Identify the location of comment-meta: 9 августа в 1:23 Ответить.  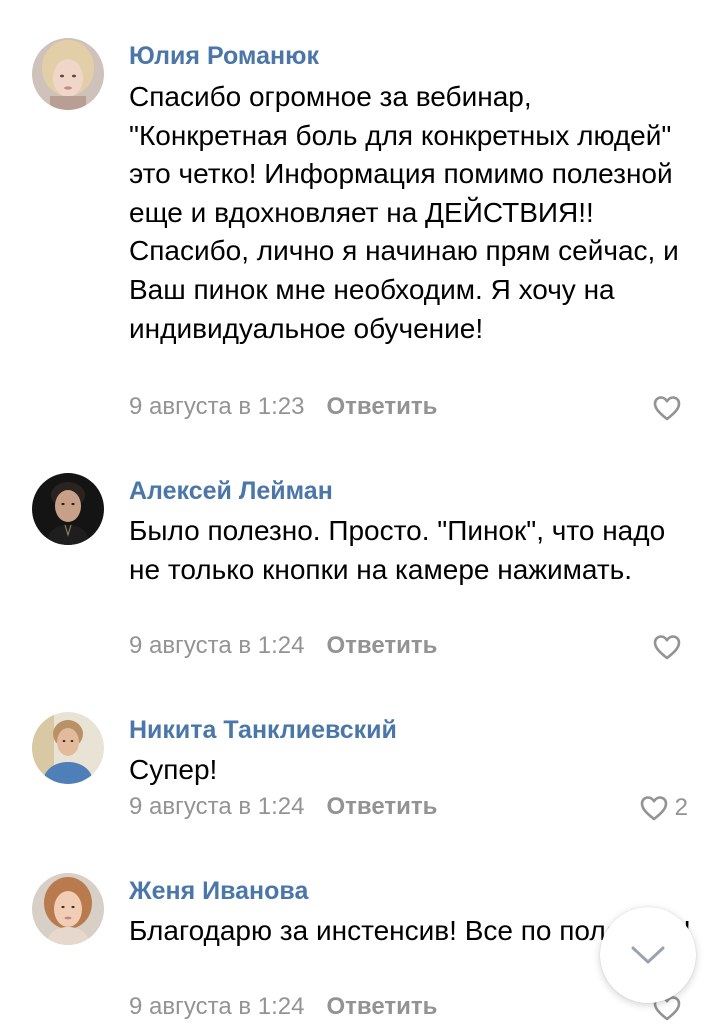
(283, 407).